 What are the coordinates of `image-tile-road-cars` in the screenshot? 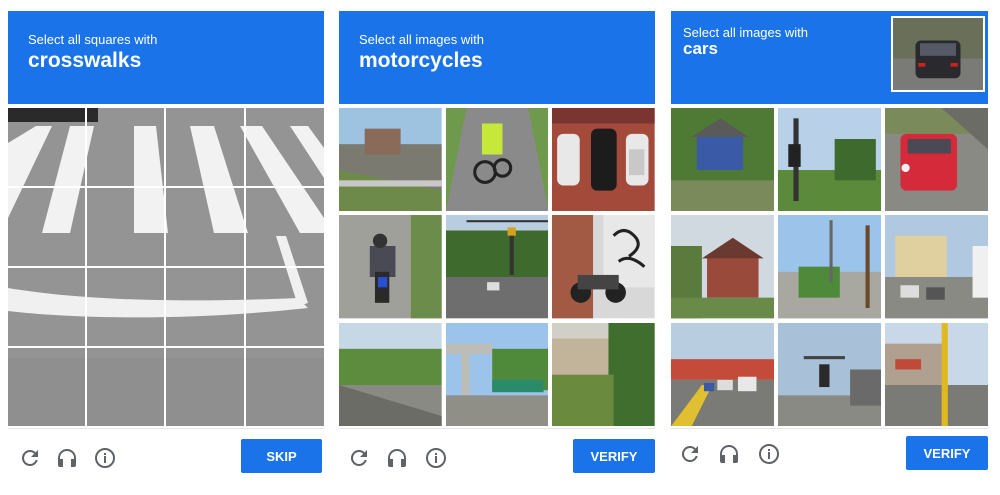 It's located at (722, 374).